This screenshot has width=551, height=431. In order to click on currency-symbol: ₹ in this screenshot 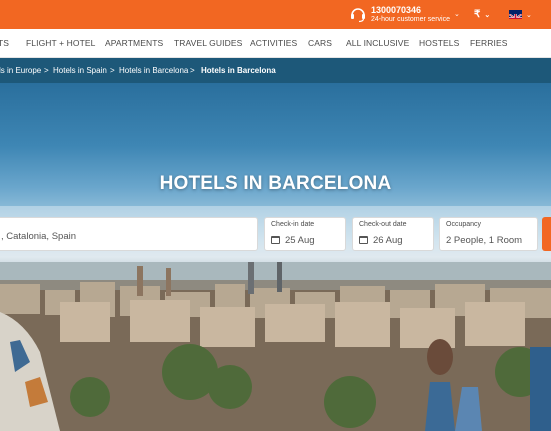, I will do `click(477, 14)`.